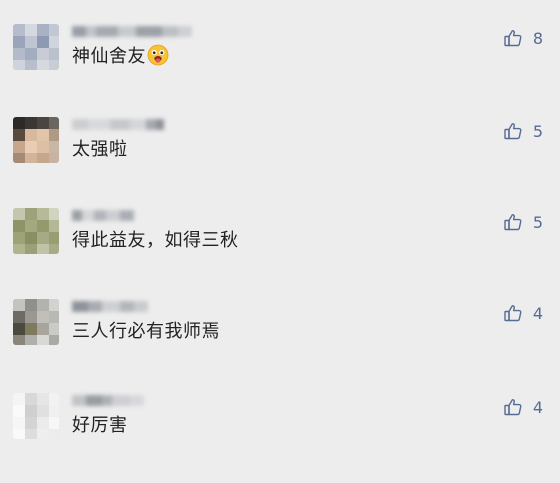  I want to click on like-button: 8, so click(523, 38).